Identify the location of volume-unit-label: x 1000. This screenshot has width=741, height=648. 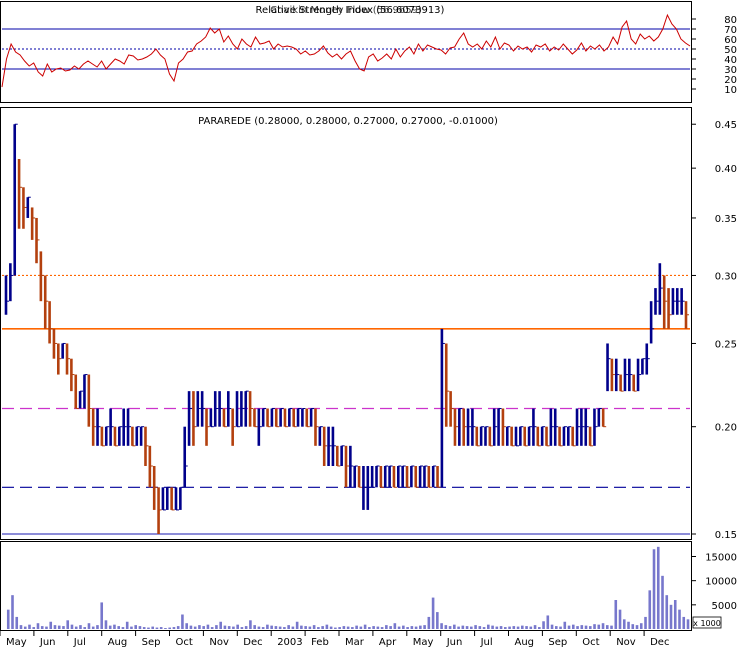
(707, 623).